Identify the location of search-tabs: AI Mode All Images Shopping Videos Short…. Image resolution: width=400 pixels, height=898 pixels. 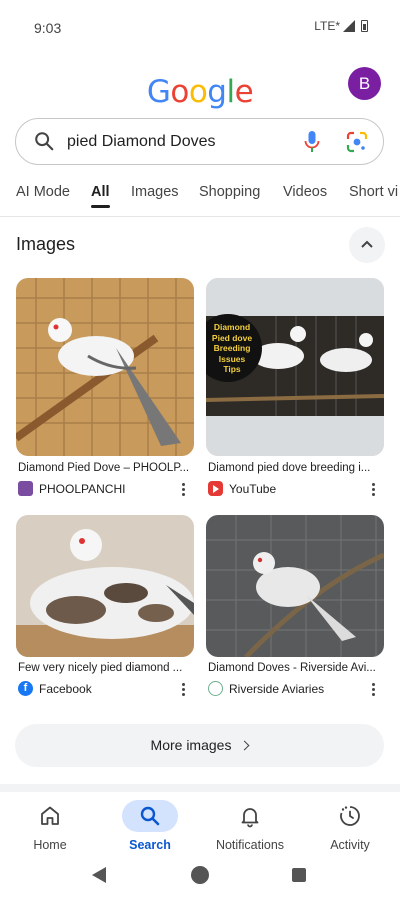
(207, 199).